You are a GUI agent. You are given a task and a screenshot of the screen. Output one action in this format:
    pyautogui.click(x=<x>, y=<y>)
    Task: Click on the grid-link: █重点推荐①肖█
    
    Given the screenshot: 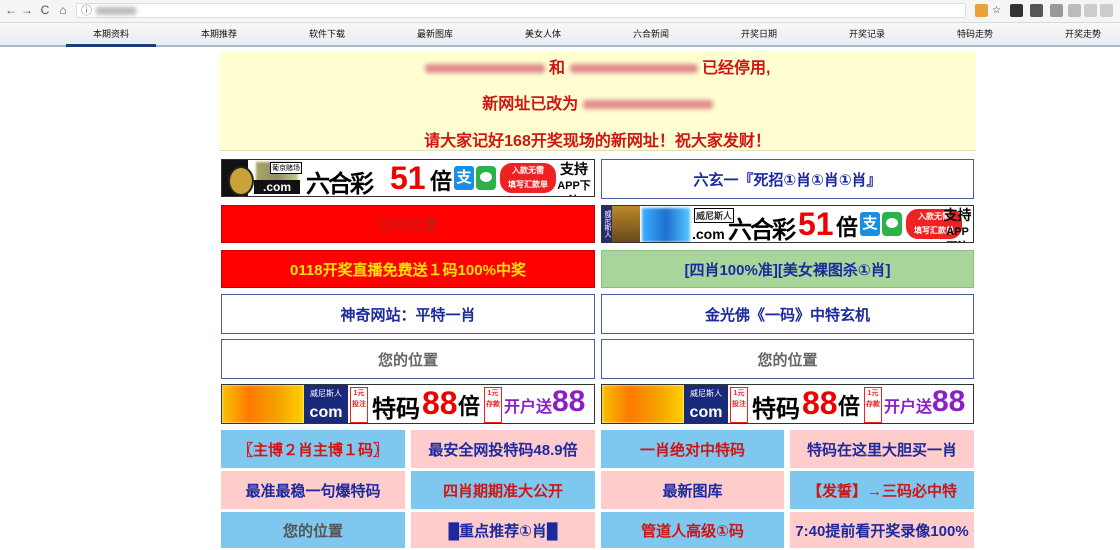 What is the action you would take?
    pyautogui.click(x=503, y=530)
    